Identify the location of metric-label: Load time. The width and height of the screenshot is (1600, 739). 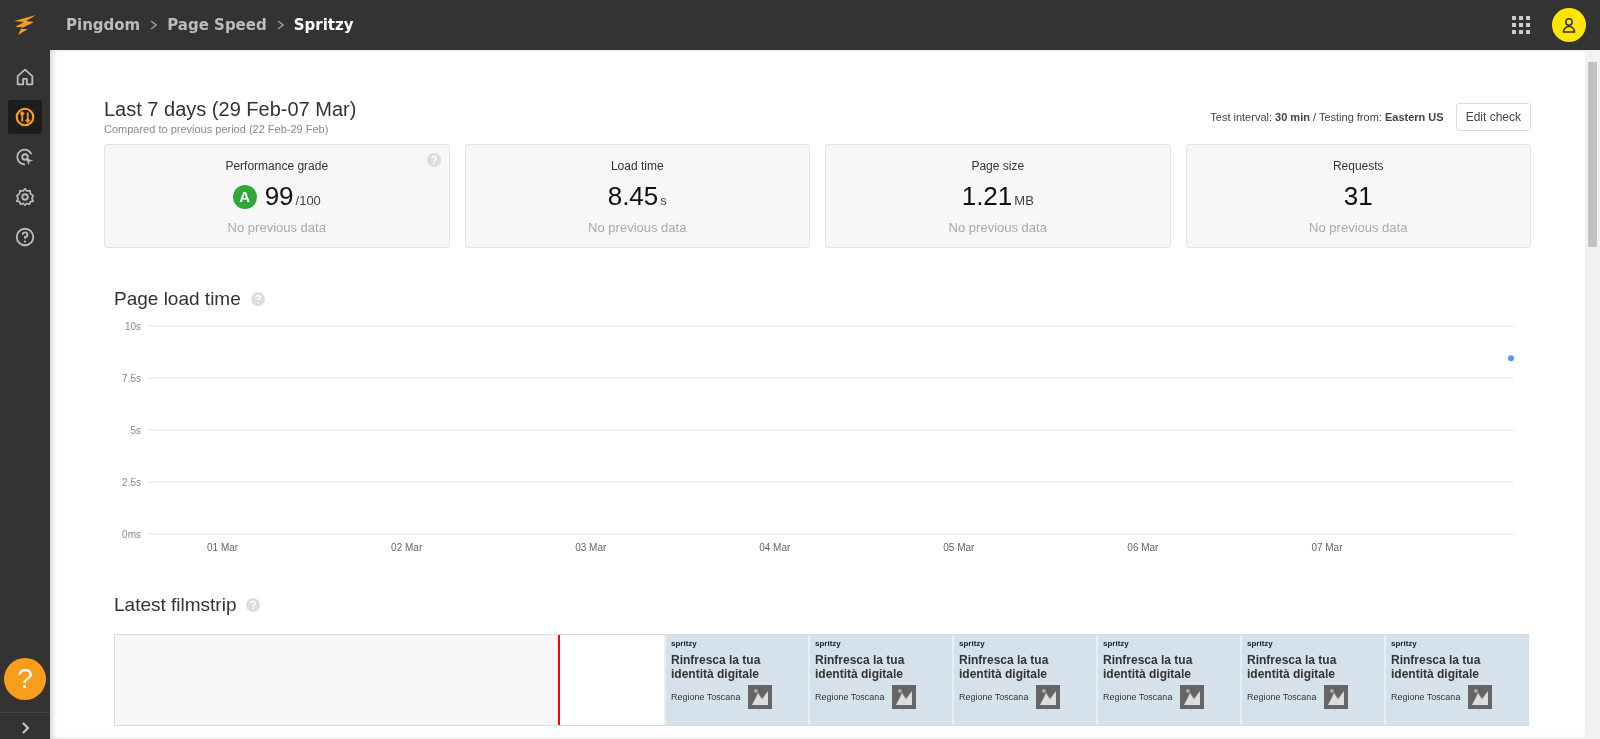
(637, 166).